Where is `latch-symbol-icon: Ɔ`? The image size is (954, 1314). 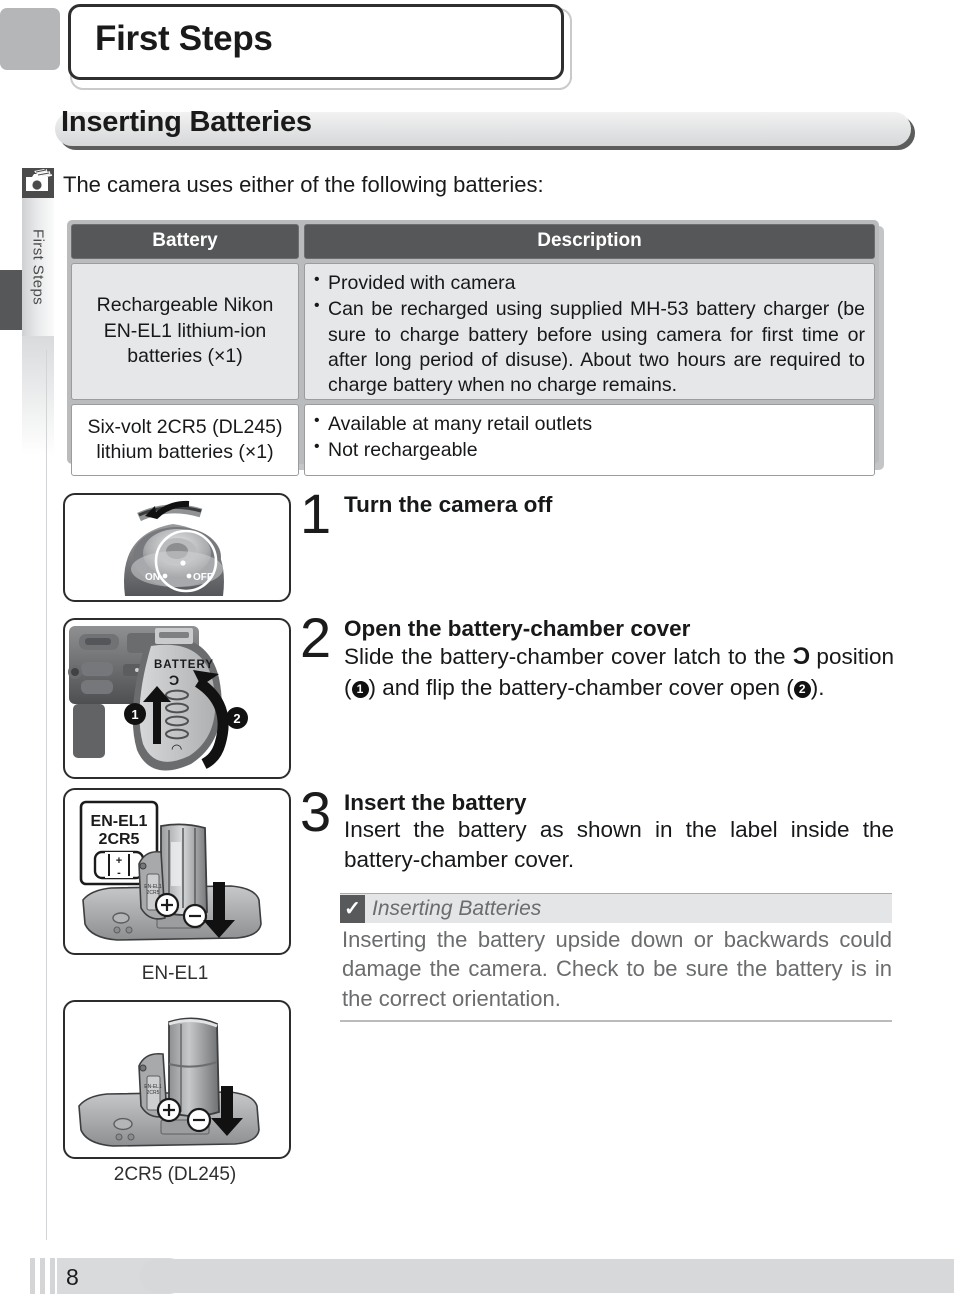 latch-symbol-icon: Ɔ is located at coordinates (801, 657).